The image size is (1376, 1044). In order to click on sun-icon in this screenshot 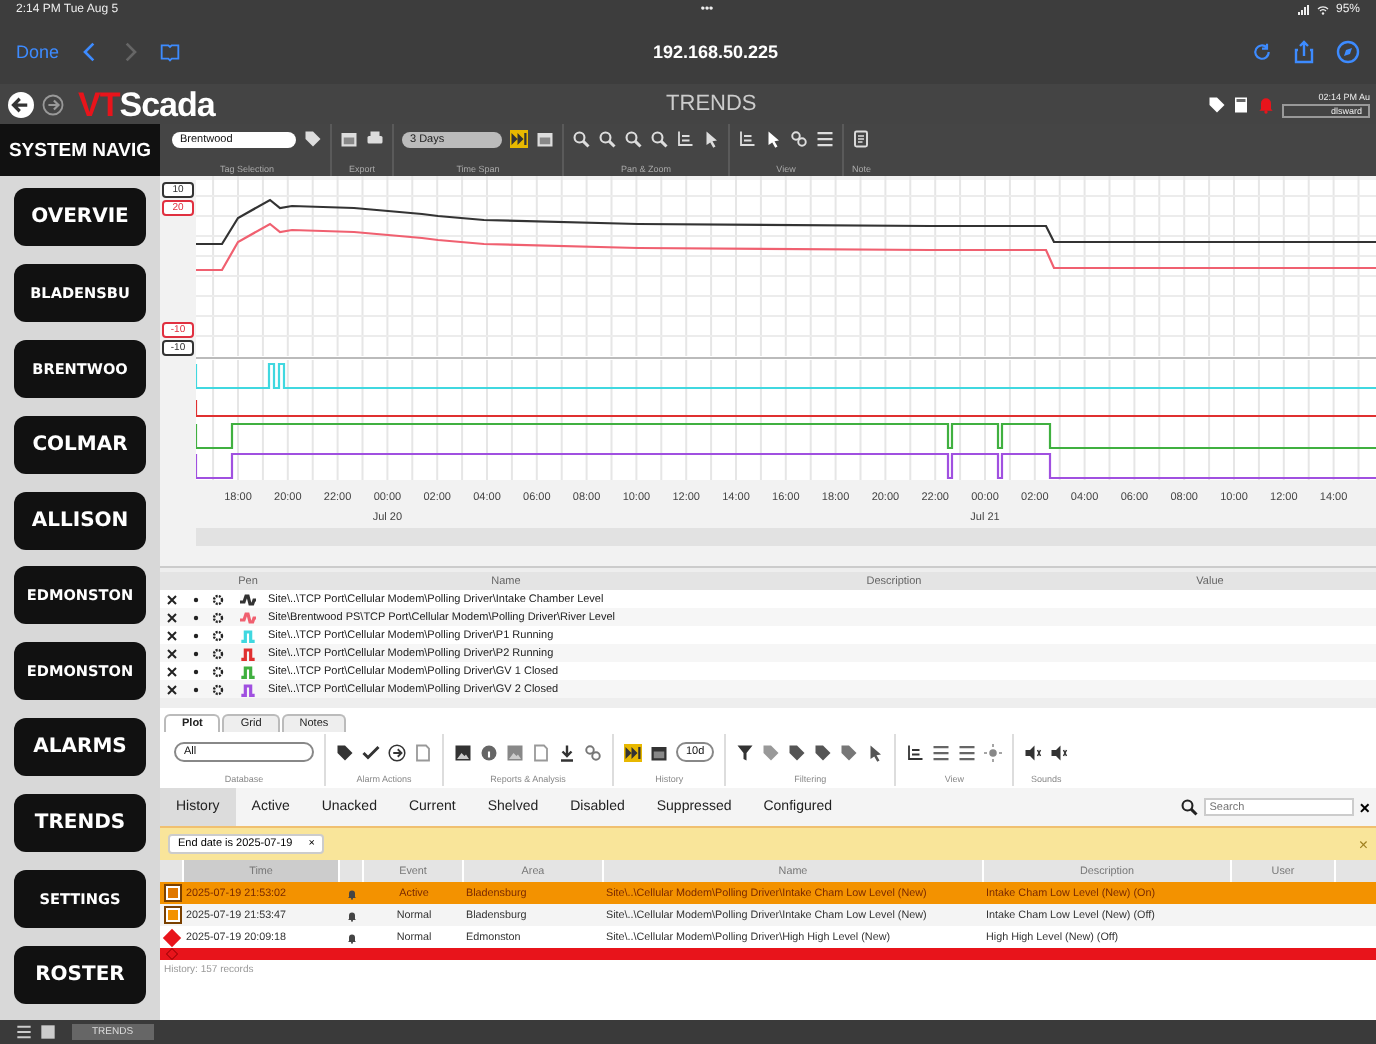, I will do `click(993, 752)`.